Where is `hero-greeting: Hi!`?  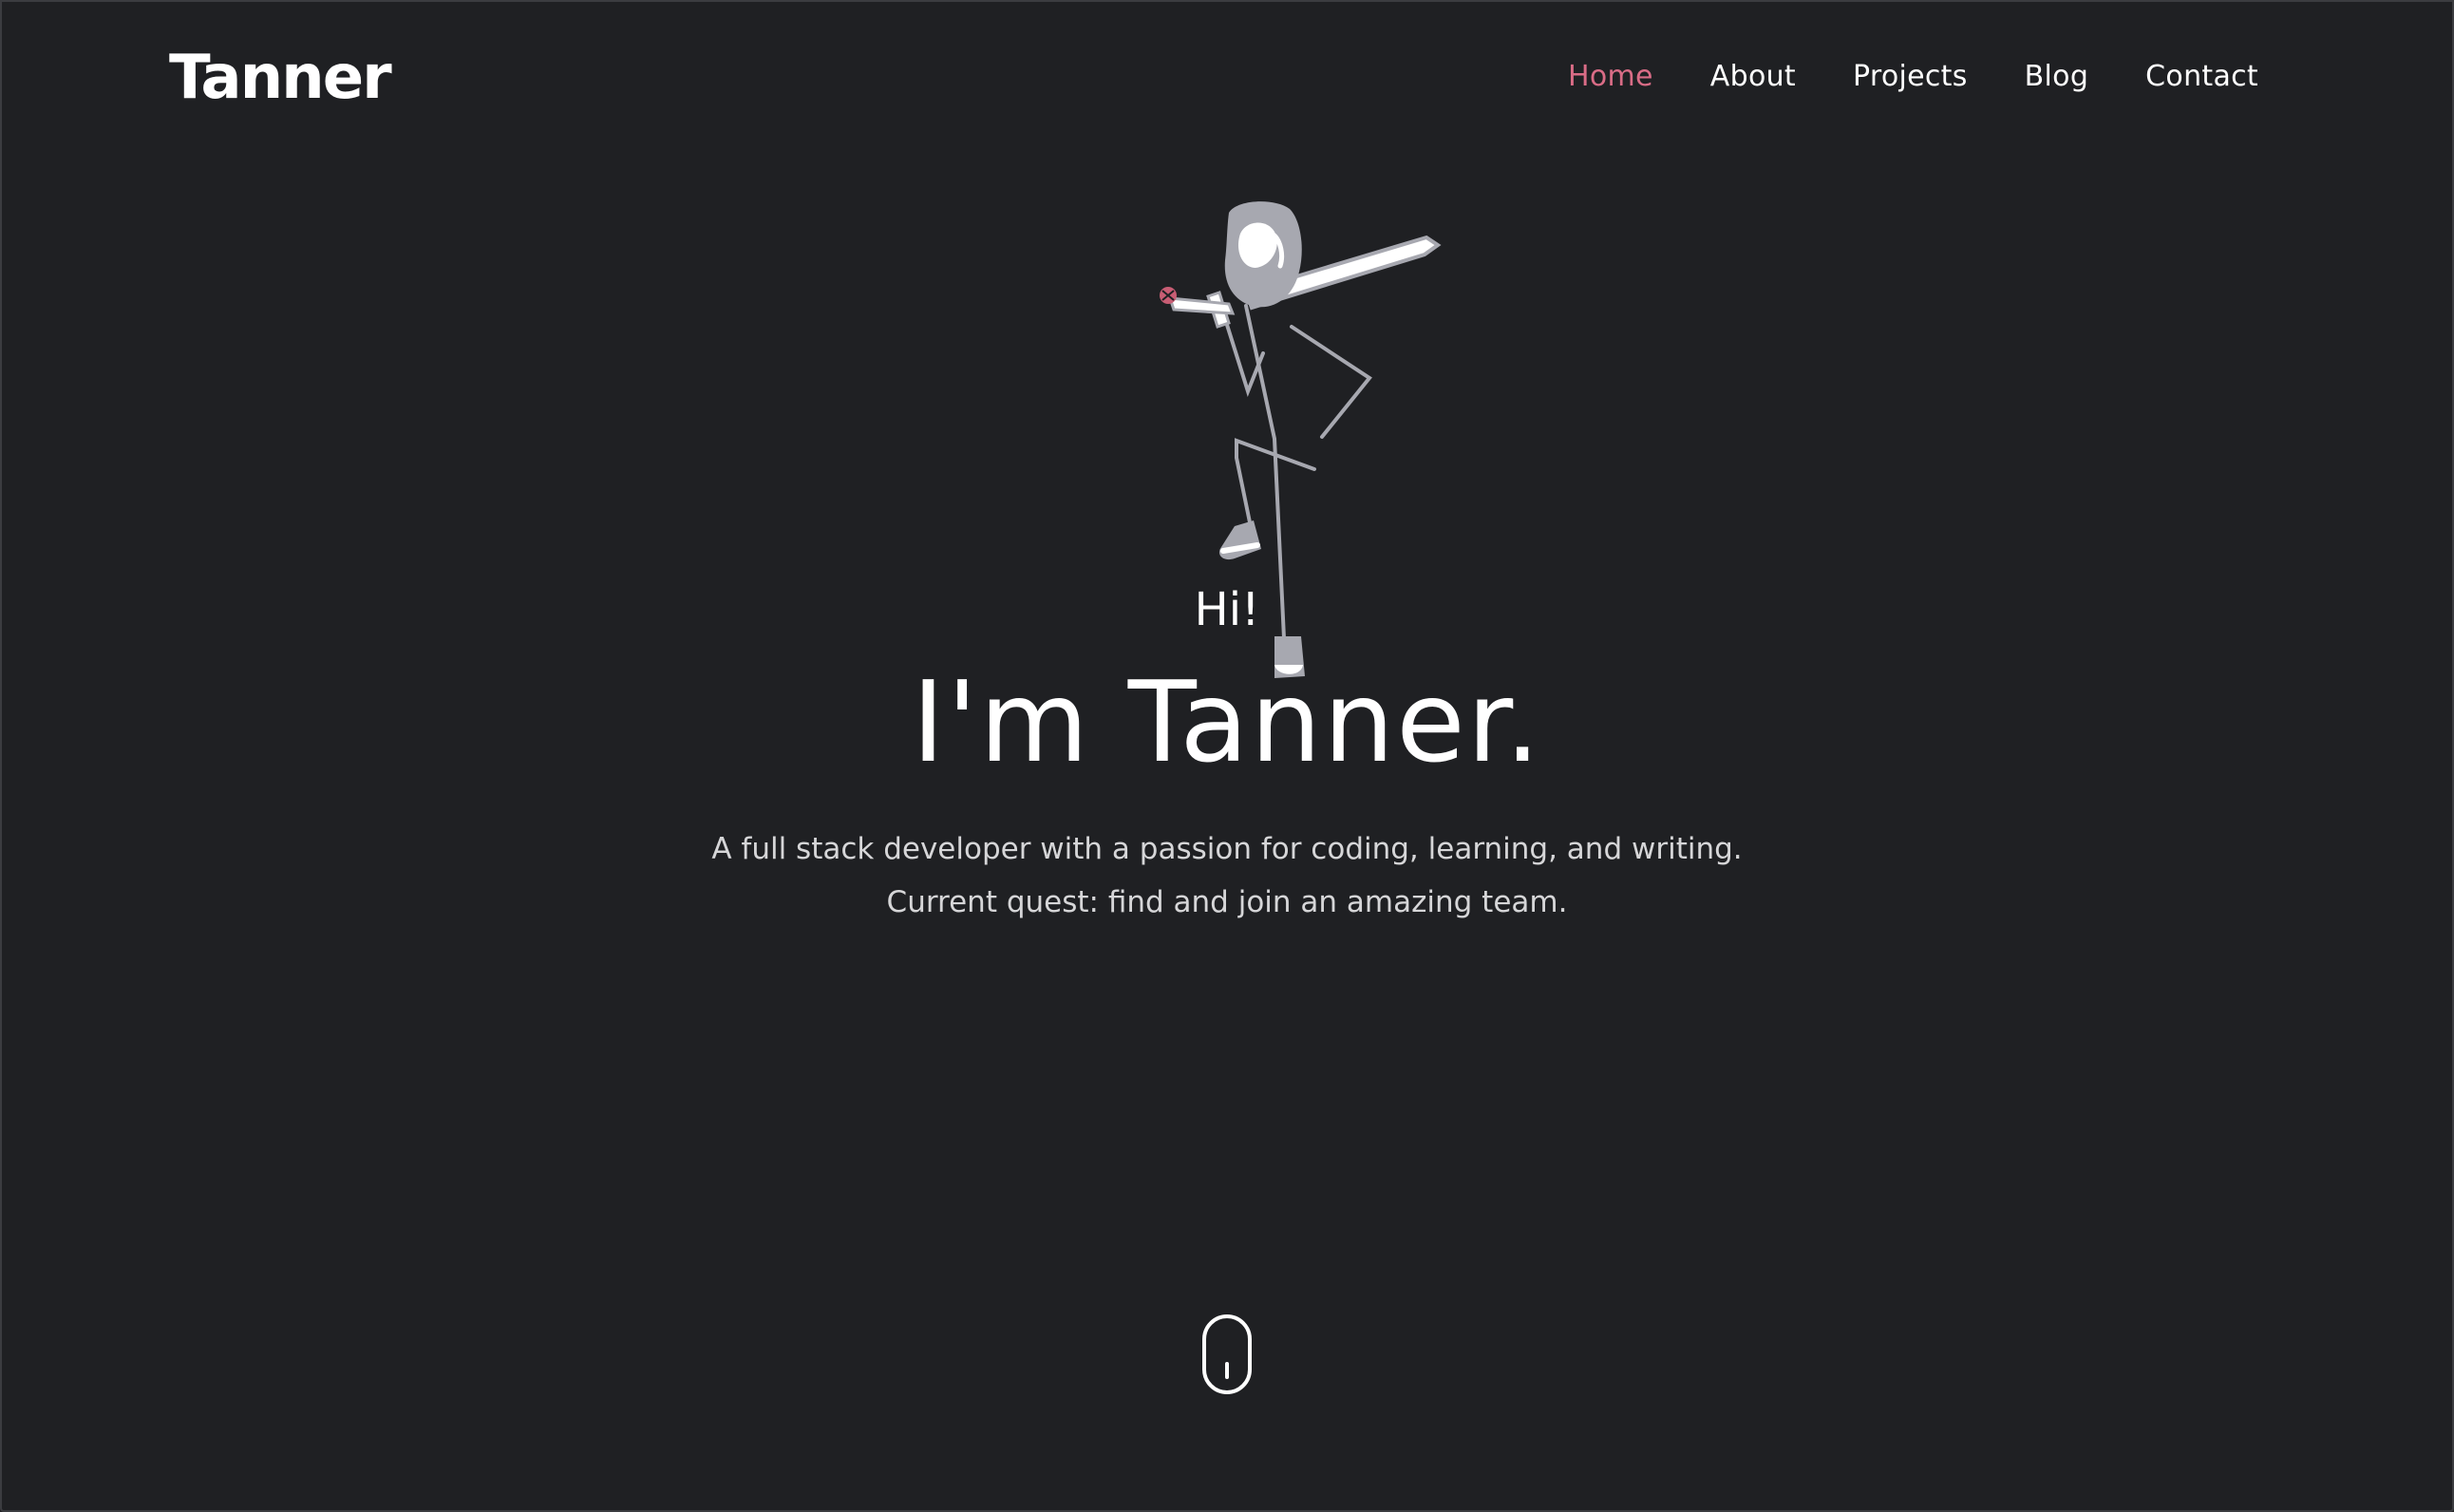 hero-greeting: Hi! is located at coordinates (1227, 609).